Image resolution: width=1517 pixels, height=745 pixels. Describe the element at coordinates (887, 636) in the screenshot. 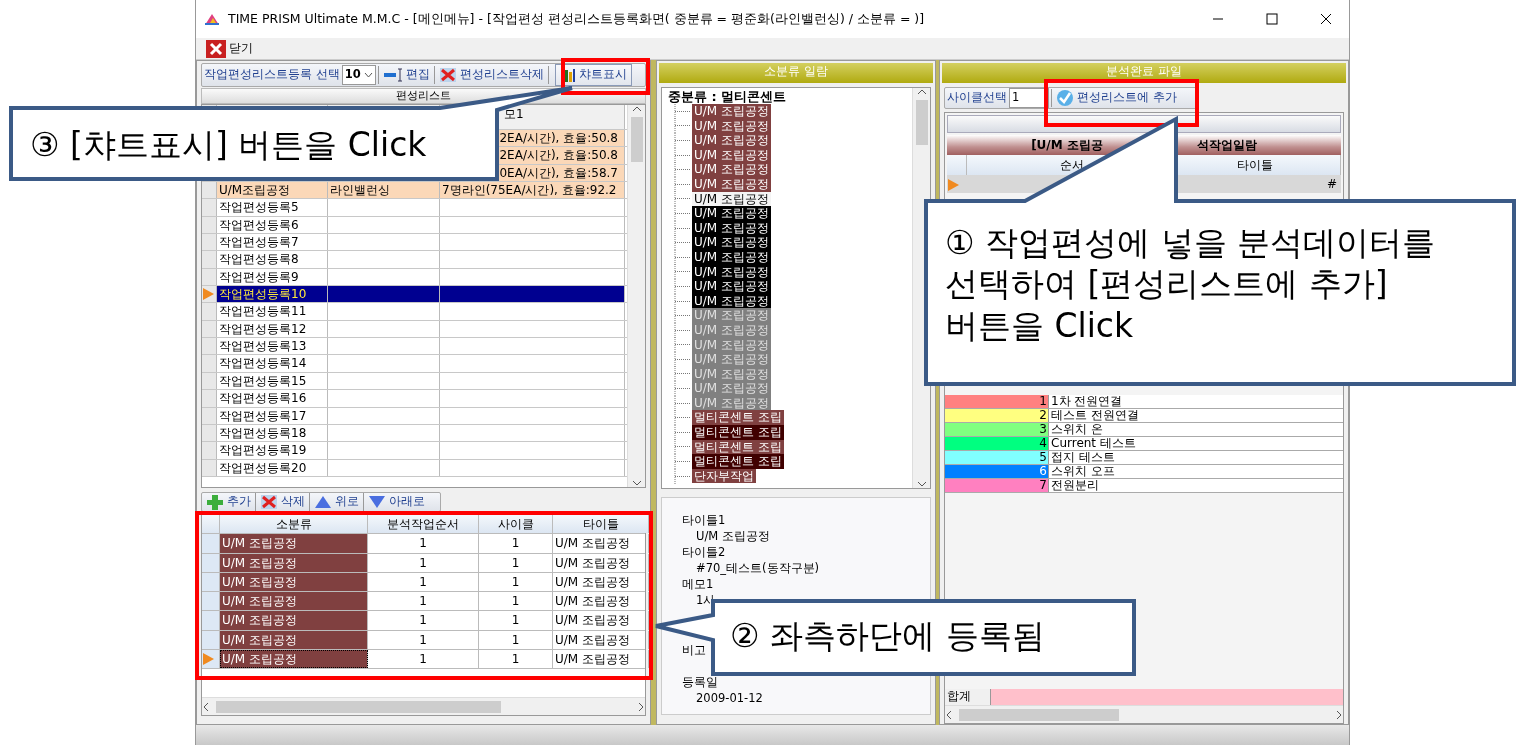

I see `callout-text: ② 좌측하단에 등록됨` at that location.